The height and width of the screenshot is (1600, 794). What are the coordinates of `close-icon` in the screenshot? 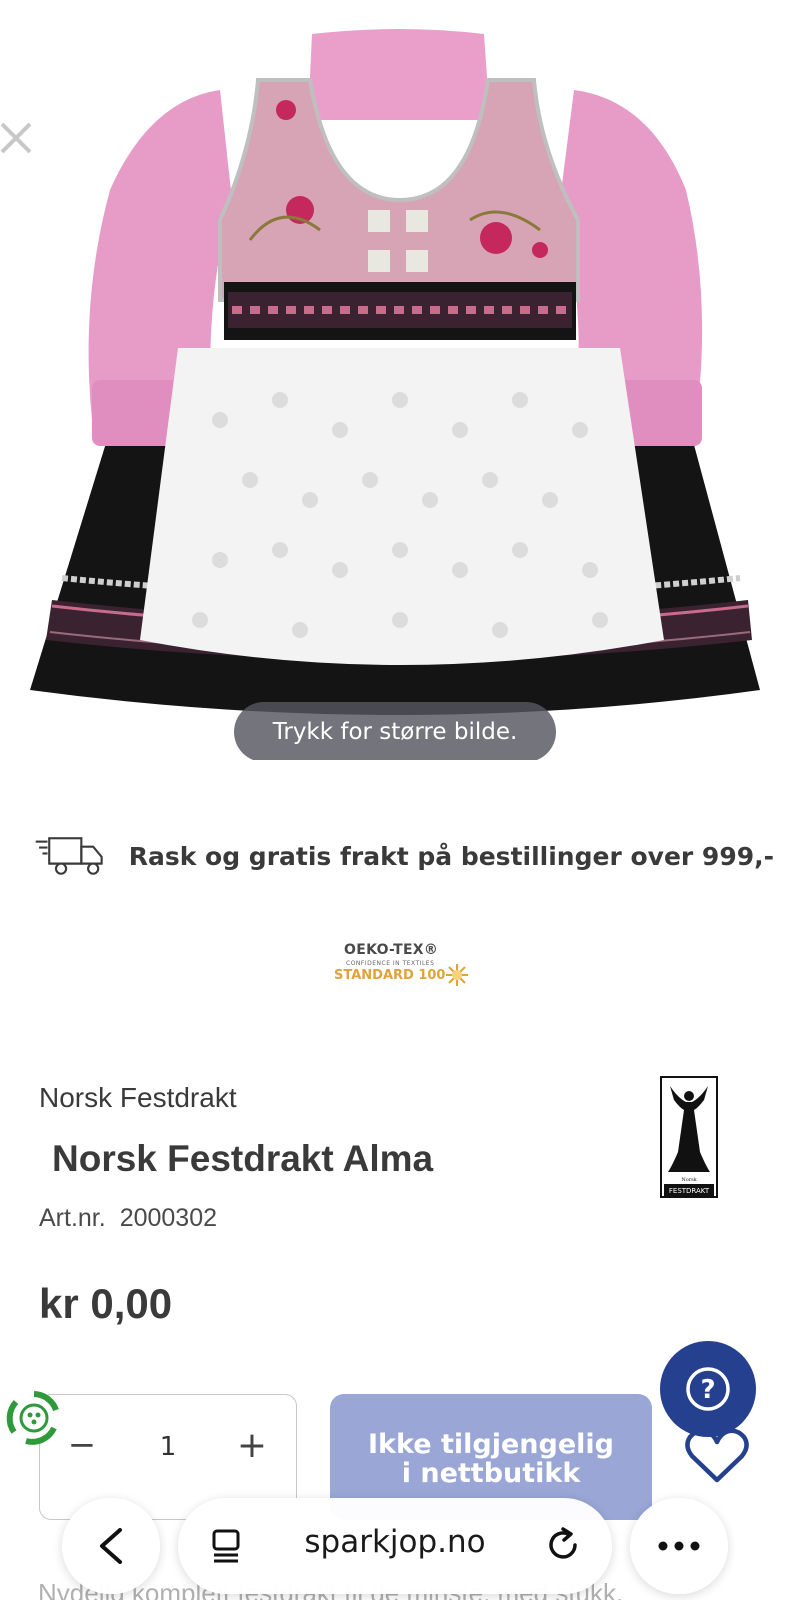 It's located at (17, 138).